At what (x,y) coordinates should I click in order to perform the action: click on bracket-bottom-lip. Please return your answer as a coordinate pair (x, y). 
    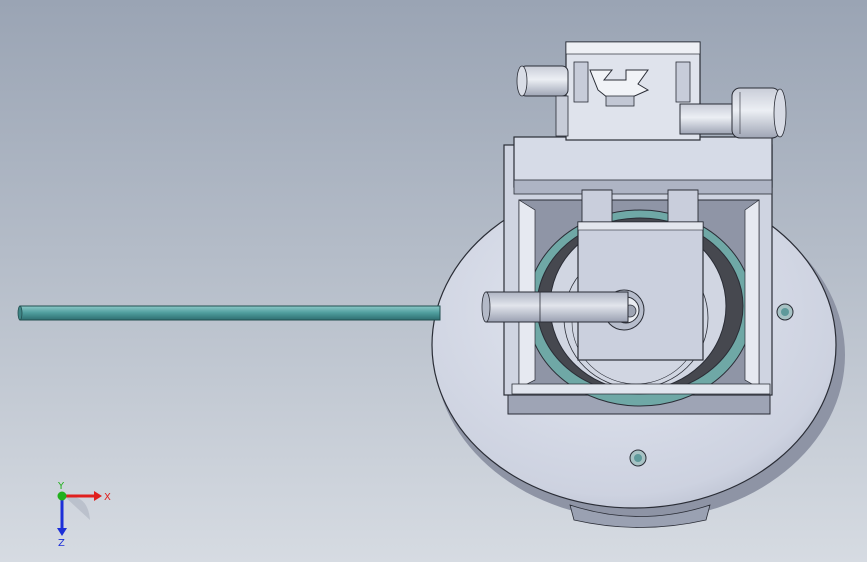
    Looking at the image, I should click on (641, 389).